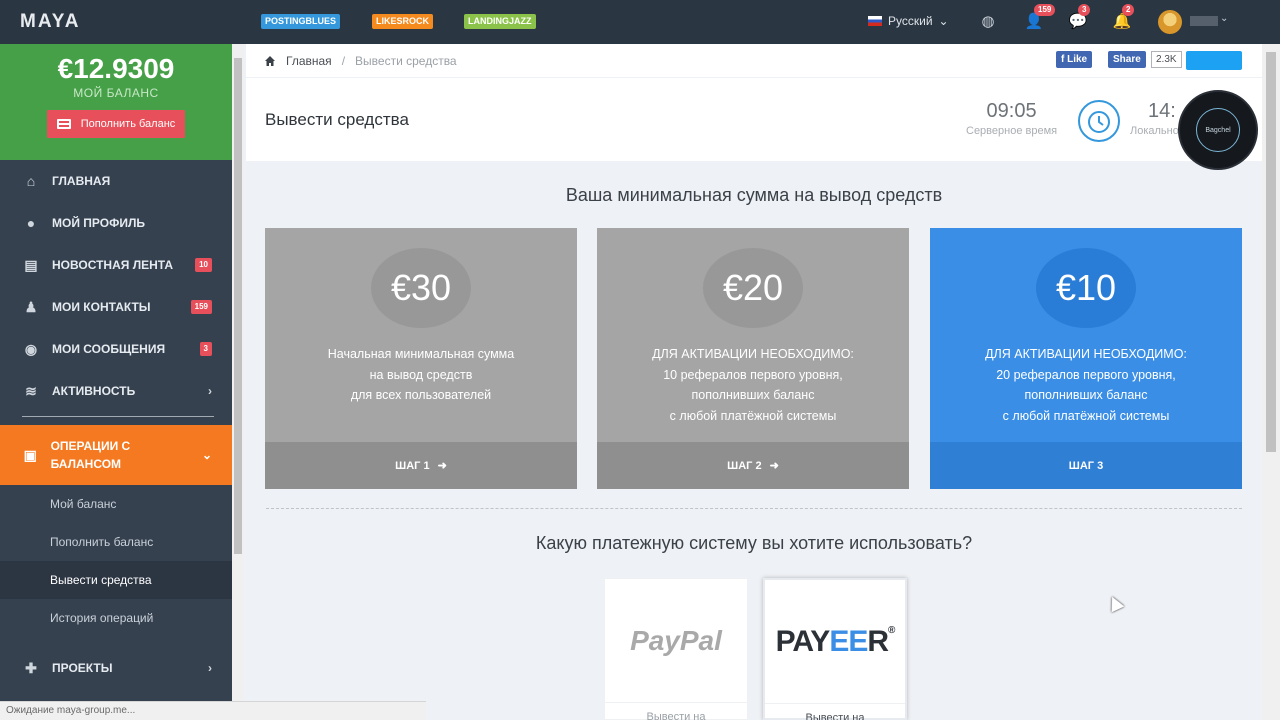  I want to click on sidebar-scrollbar, so click(238, 382).